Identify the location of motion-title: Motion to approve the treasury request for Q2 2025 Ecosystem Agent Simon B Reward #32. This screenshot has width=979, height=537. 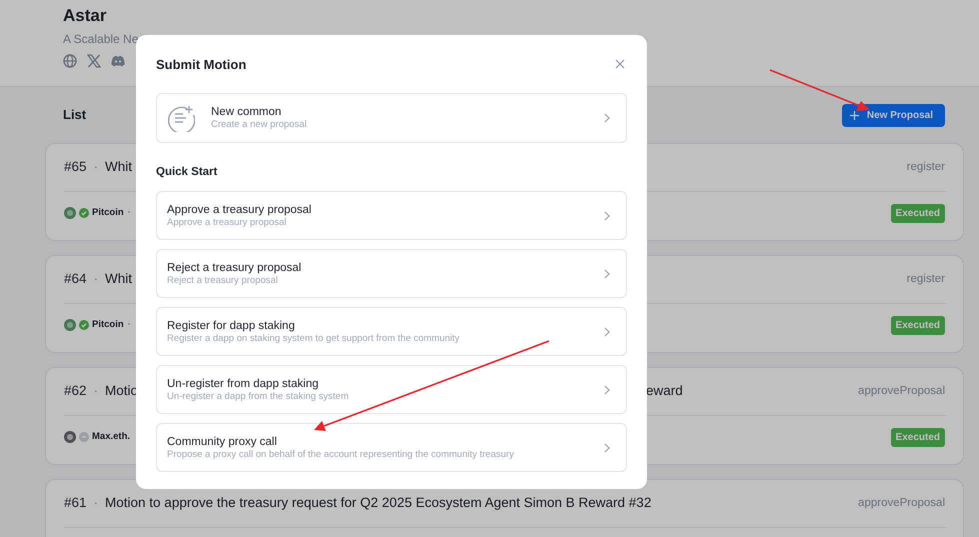
(378, 503).